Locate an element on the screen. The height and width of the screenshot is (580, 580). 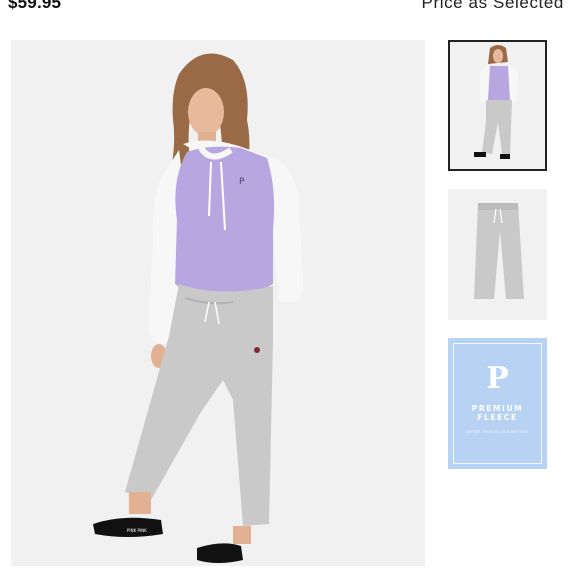
badge-logo: P is located at coordinates (497, 378).